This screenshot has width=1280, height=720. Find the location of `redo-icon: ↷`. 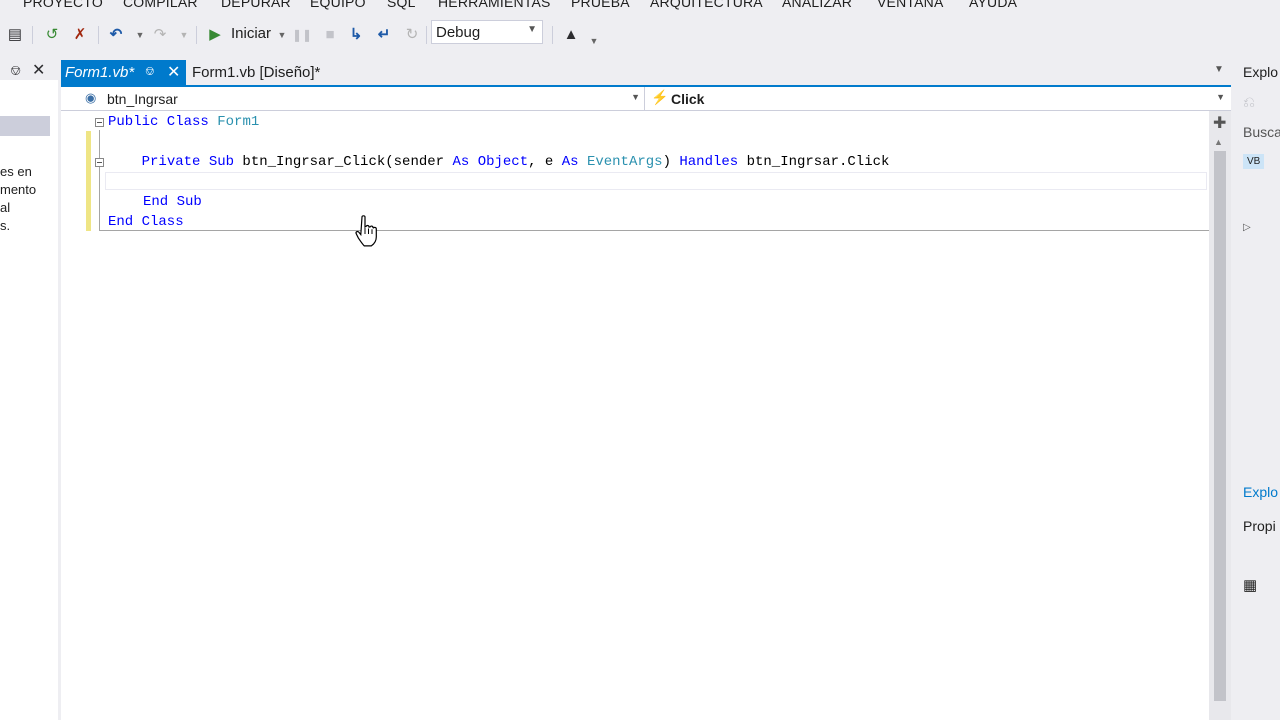

redo-icon: ↷ is located at coordinates (160, 35).